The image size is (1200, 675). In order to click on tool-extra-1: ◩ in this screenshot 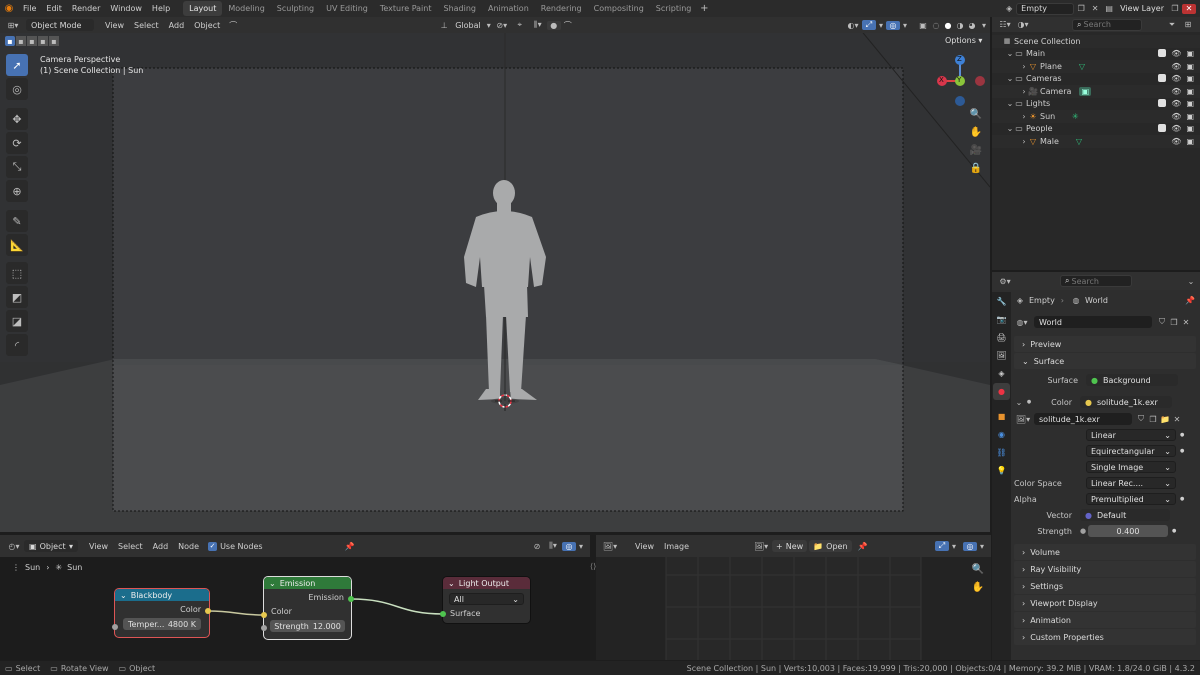, I will do `click(17, 297)`.